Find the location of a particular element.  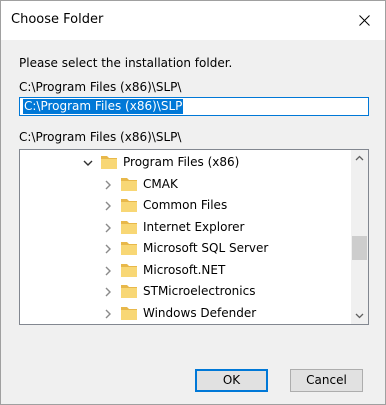

tree-scrollbar is located at coordinates (359, 237).